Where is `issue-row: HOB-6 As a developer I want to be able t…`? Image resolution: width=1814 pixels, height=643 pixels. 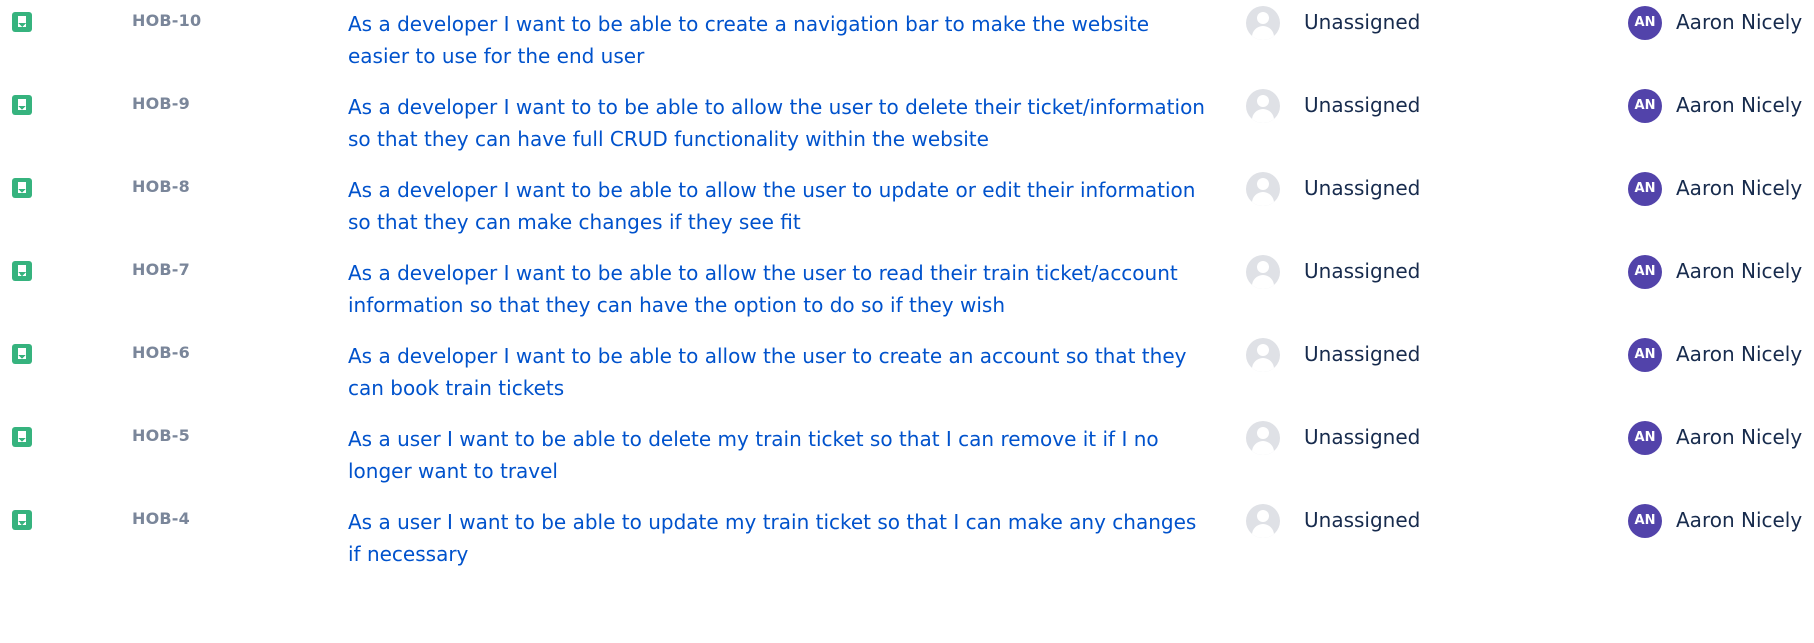
issue-row: HOB-6 As a developer I want to be able t… is located at coordinates (907, 374).